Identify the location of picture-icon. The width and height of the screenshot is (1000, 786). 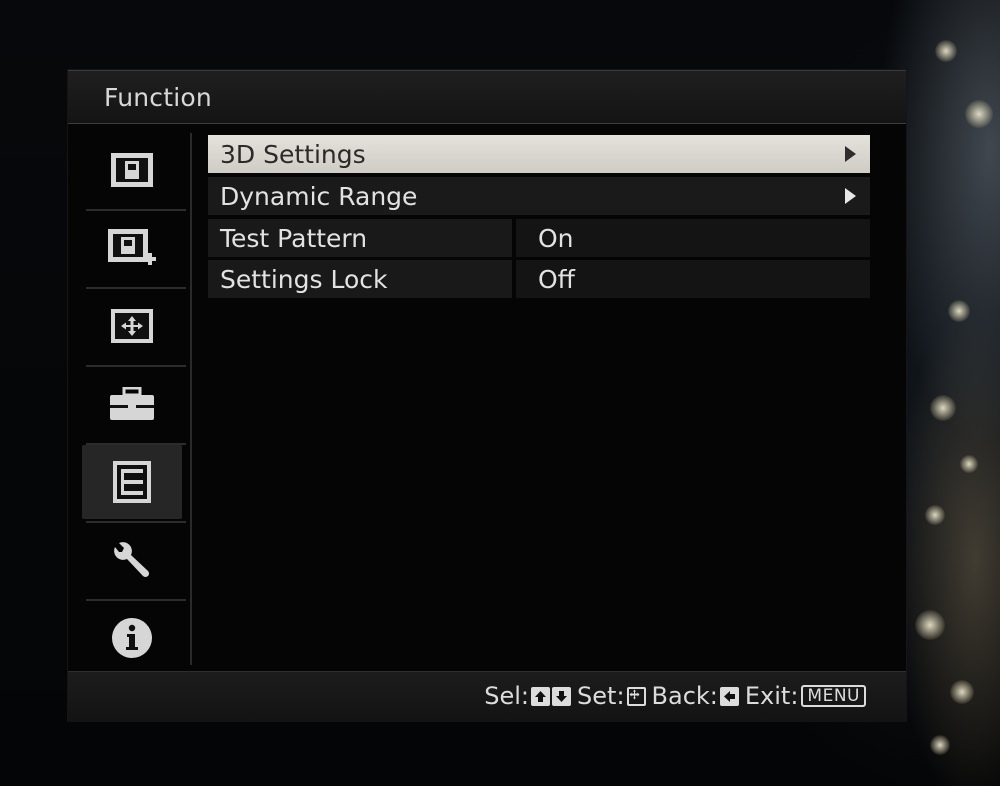
(132, 170).